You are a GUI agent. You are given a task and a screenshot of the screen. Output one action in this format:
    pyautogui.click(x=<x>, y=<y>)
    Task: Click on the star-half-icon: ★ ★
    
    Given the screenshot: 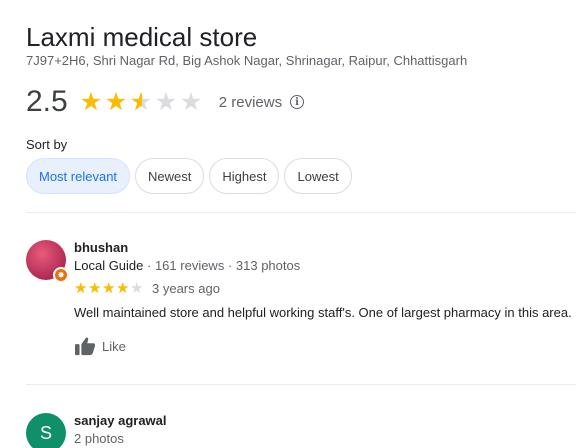 What is the action you would take?
    pyautogui.click(x=141, y=101)
    